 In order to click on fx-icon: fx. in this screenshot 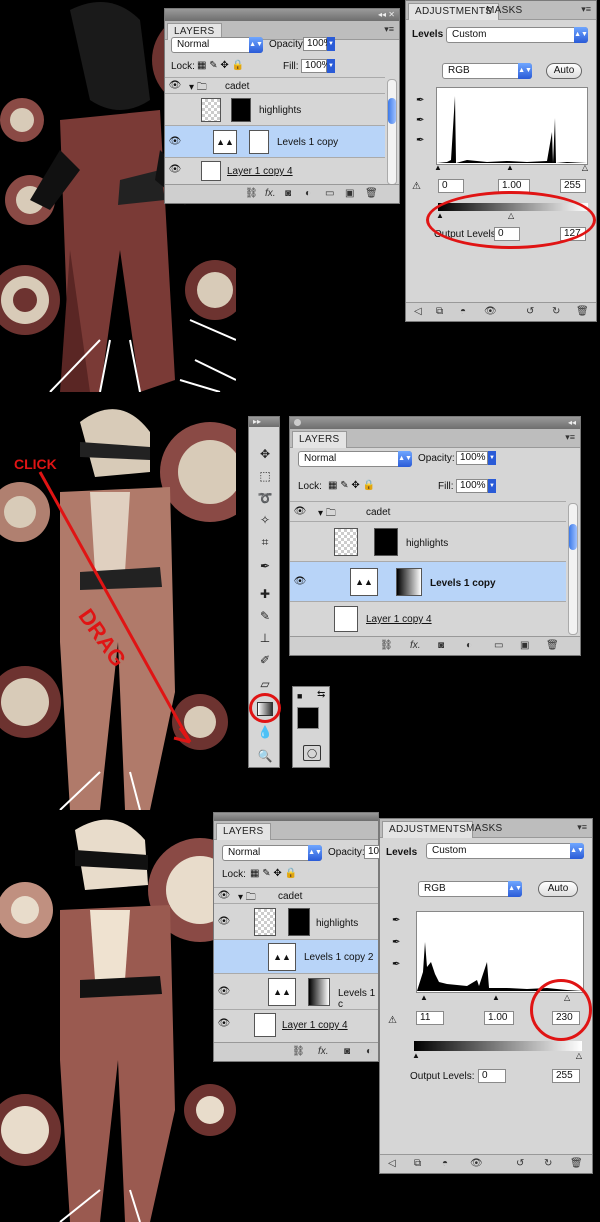, I will do `click(415, 645)`.